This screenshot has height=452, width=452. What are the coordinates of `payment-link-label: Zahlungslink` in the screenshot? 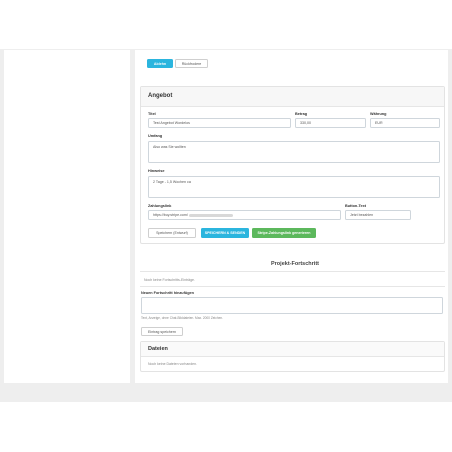 It's located at (160, 206).